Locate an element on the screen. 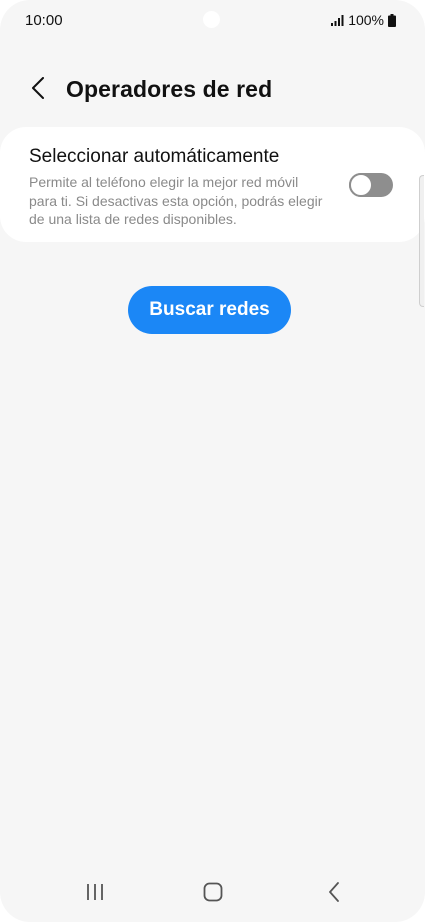 This screenshot has width=425, height=922. auto-select-title: Seleccionar automáticamente is located at coordinates (154, 156).